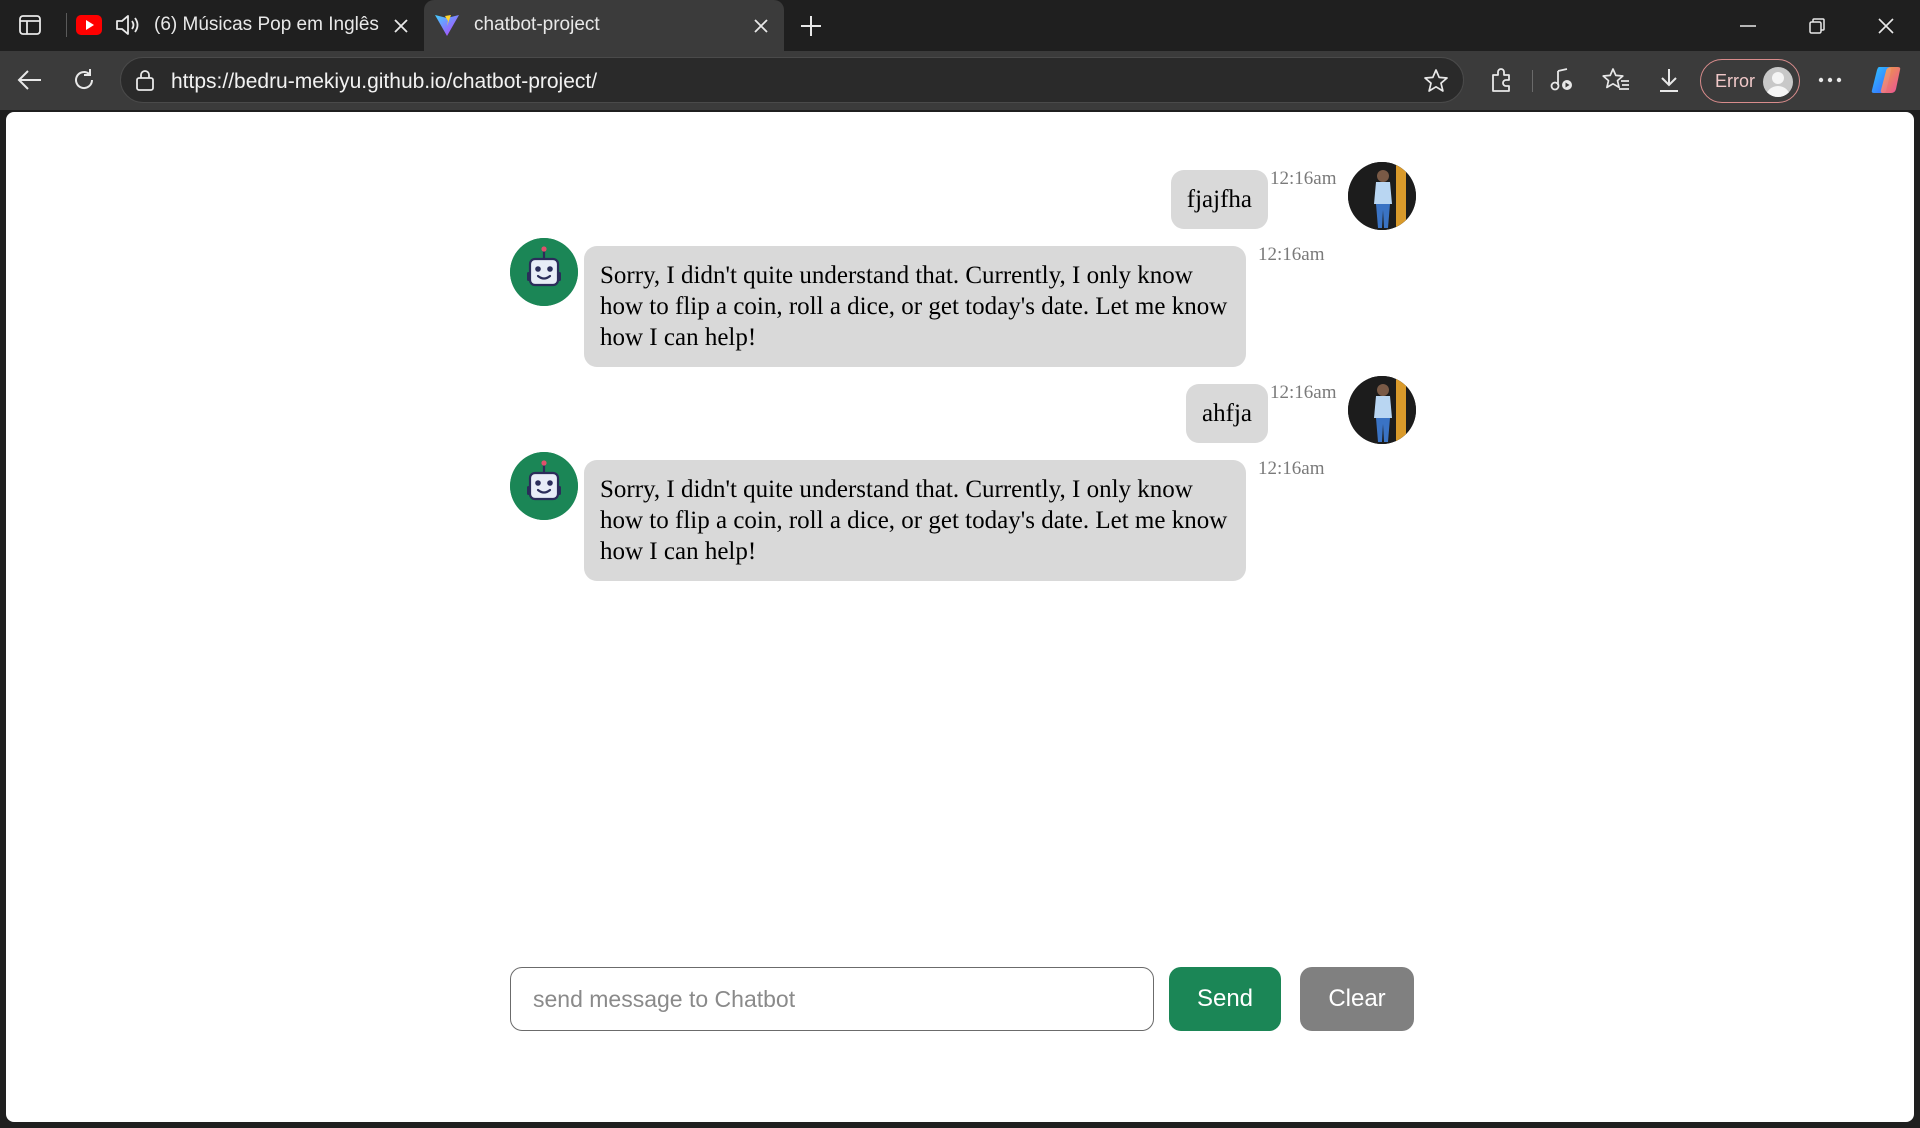 The height and width of the screenshot is (1128, 1920). I want to click on vite-icon, so click(447, 27).